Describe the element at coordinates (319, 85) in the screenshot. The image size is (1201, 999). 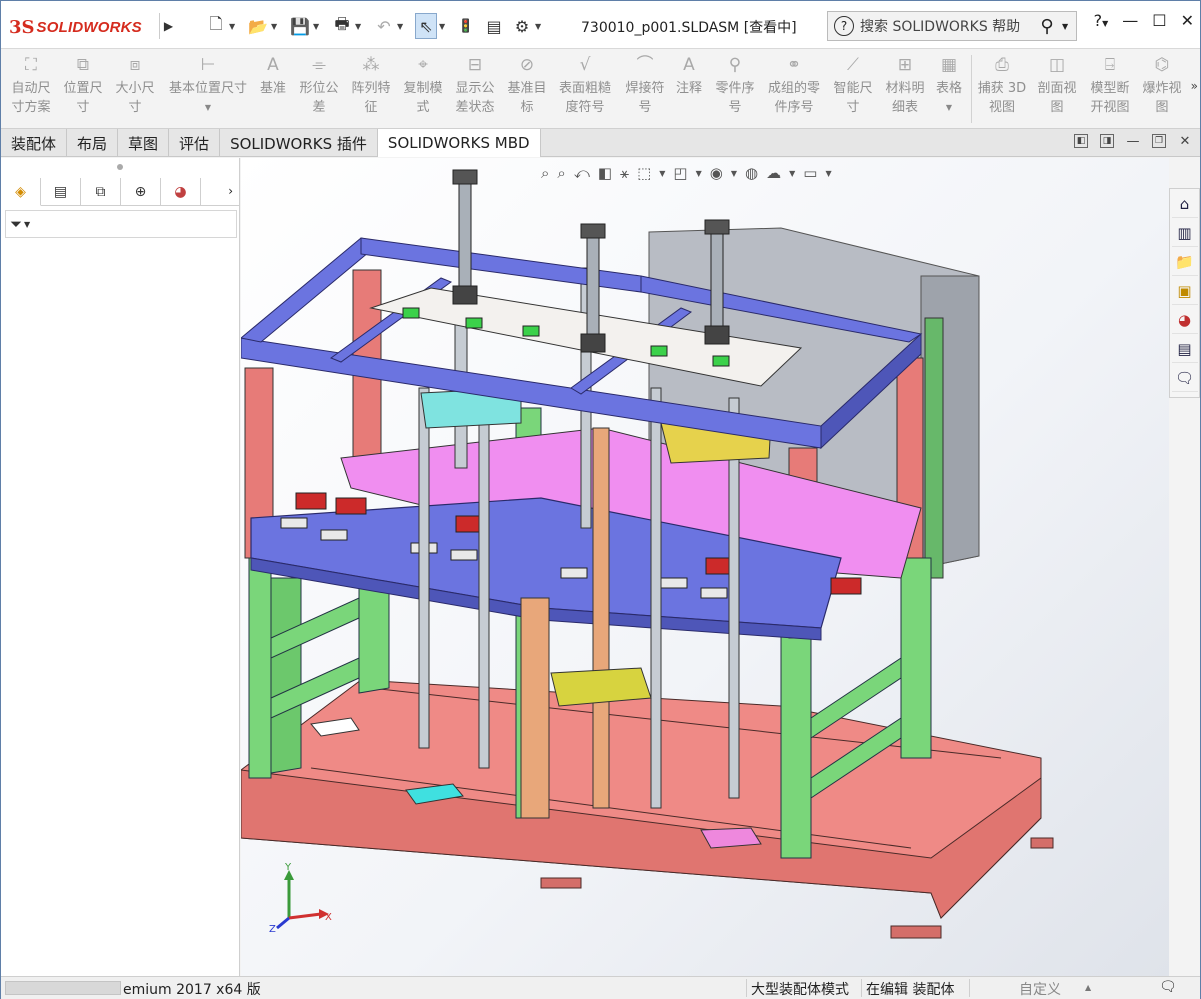
I see `cmd-geometric-tolerance: ⌯ 形位公 差` at that location.